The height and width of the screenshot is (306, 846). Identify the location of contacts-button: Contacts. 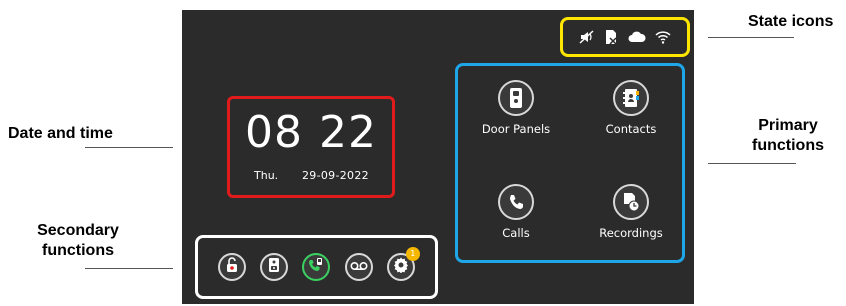
(631, 108).